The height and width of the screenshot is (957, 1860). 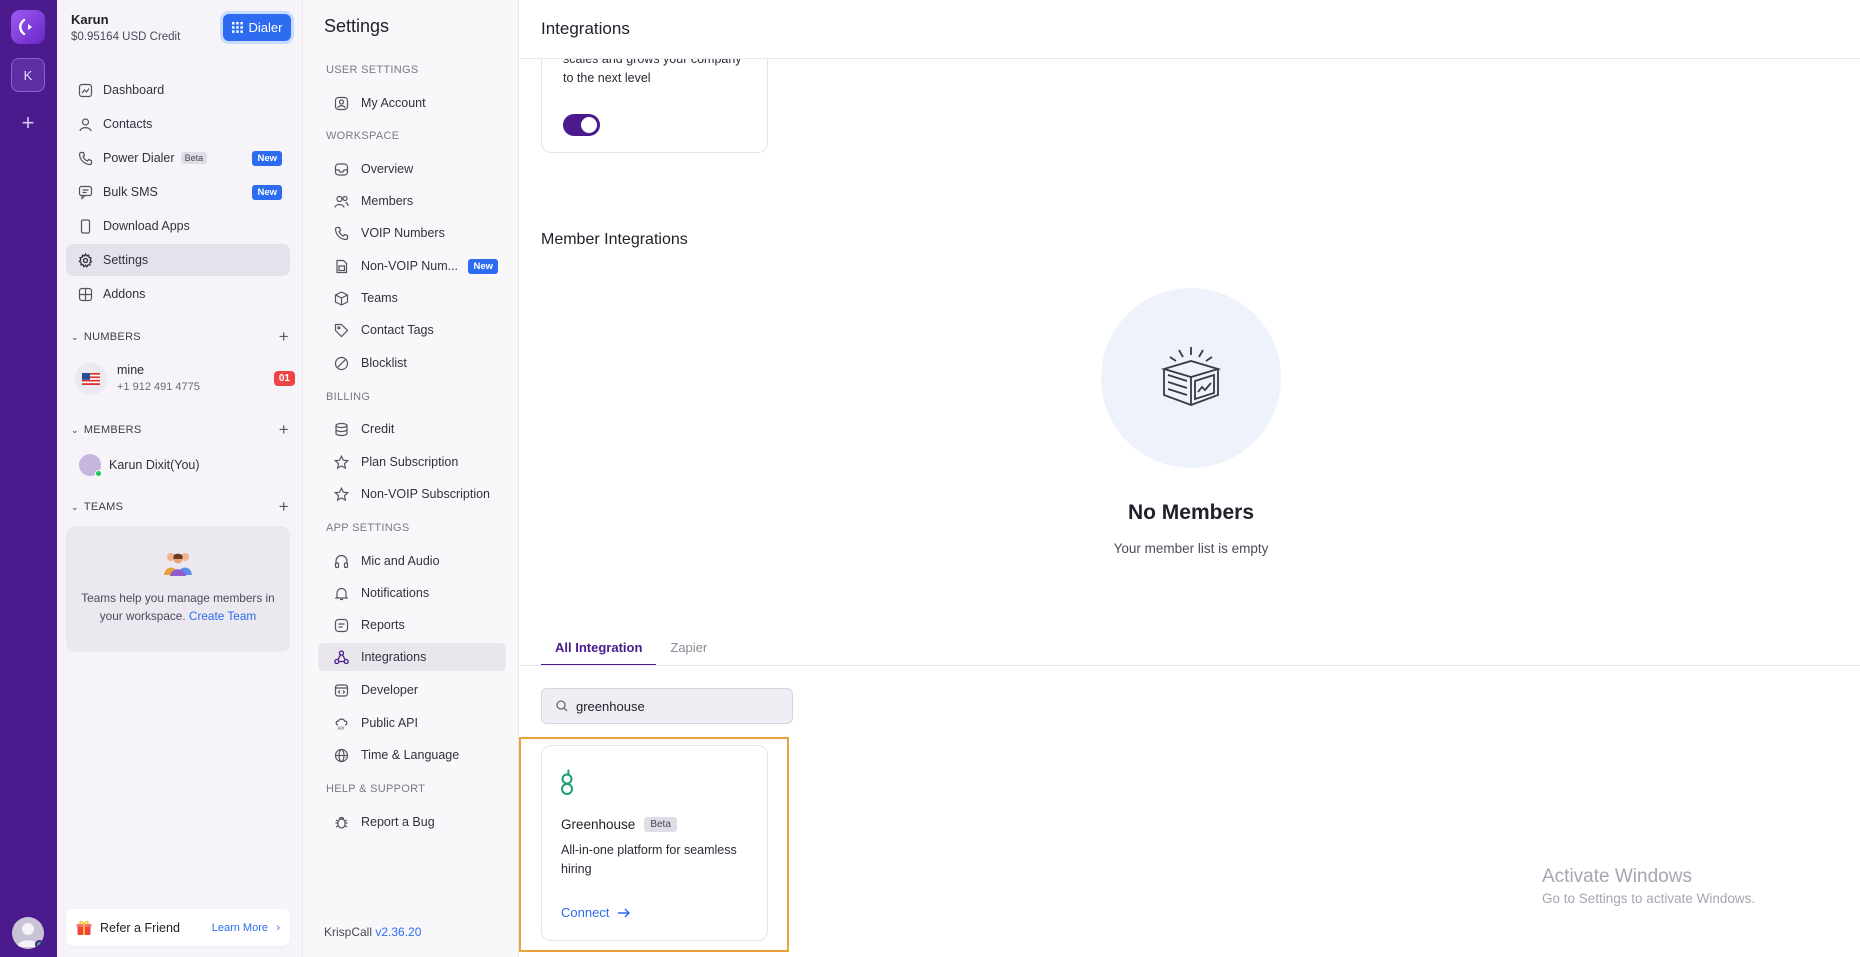 I want to click on connect-button: Connect, so click(x=596, y=912).